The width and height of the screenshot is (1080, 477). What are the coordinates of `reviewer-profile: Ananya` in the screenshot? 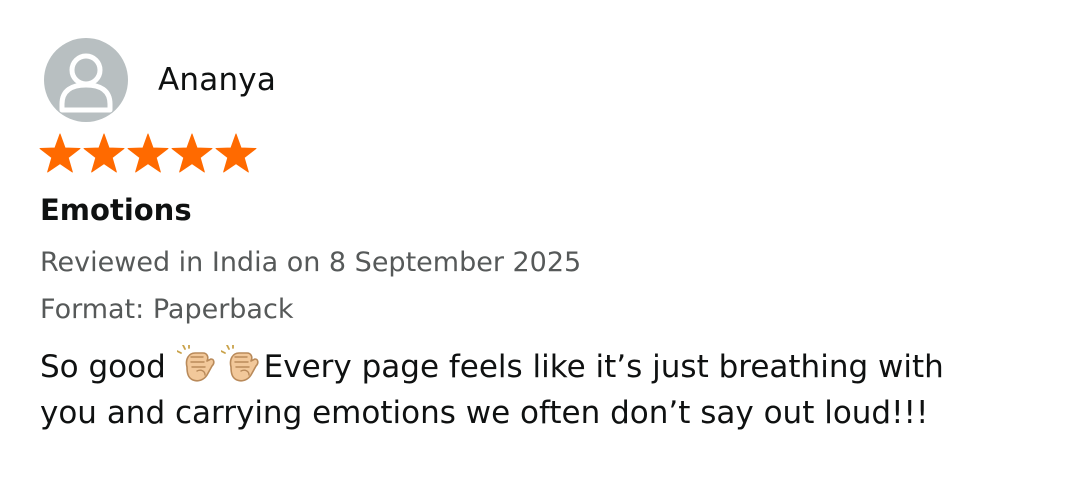 It's located at (160, 80).